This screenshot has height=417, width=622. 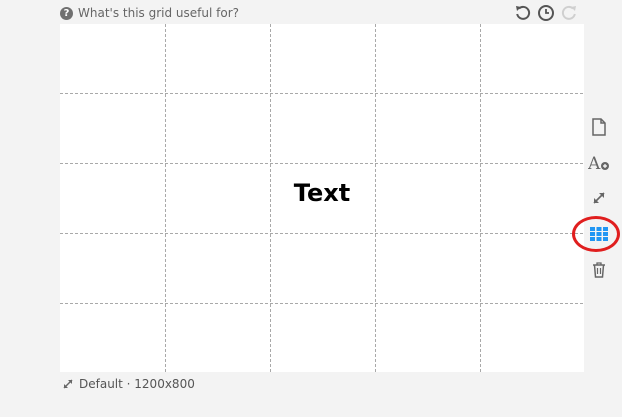 I want to click on grid-icon, so click(x=599, y=234).